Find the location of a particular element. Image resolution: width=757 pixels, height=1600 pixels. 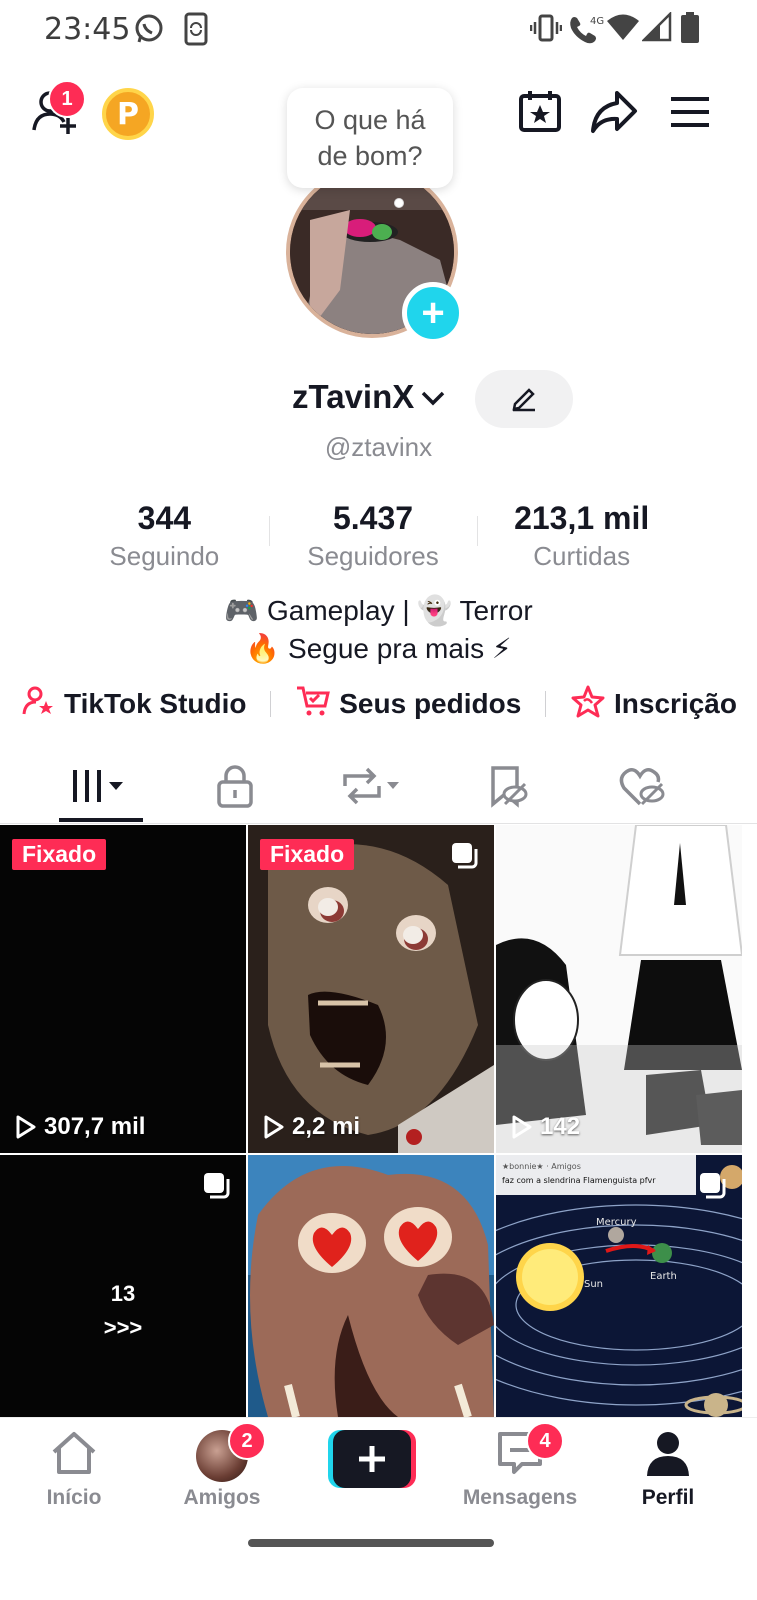

video-thumbnail: Fixado 307,7 mil is located at coordinates (123, 989).